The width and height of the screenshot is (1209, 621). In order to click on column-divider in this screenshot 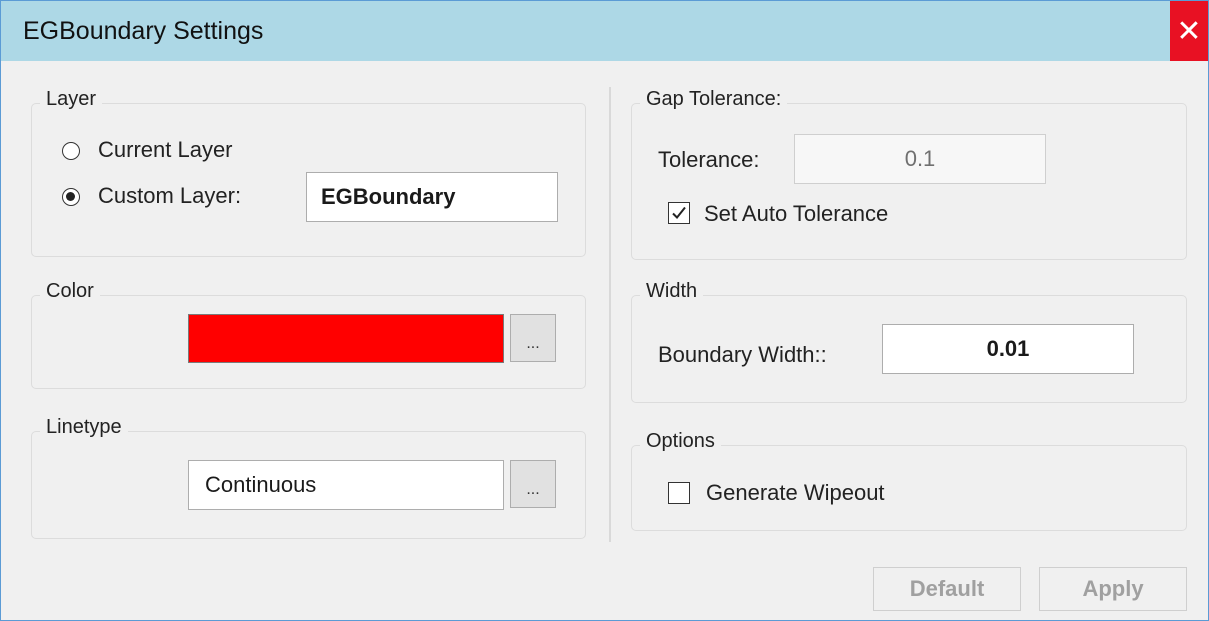, I will do `click(610, 314)`.